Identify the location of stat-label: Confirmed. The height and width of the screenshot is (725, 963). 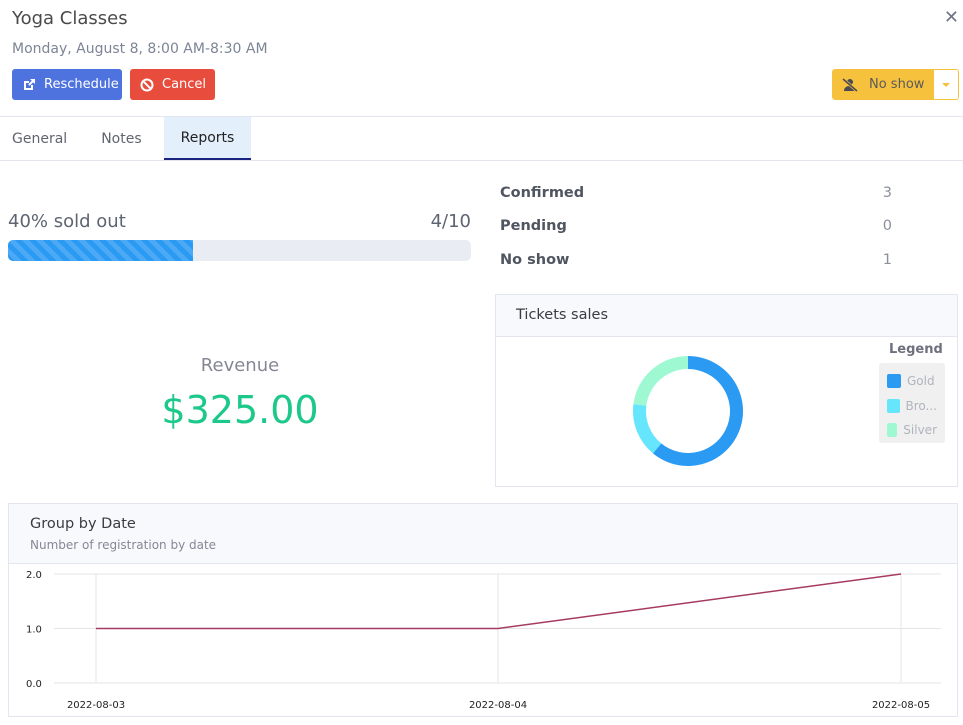
(542, 193).